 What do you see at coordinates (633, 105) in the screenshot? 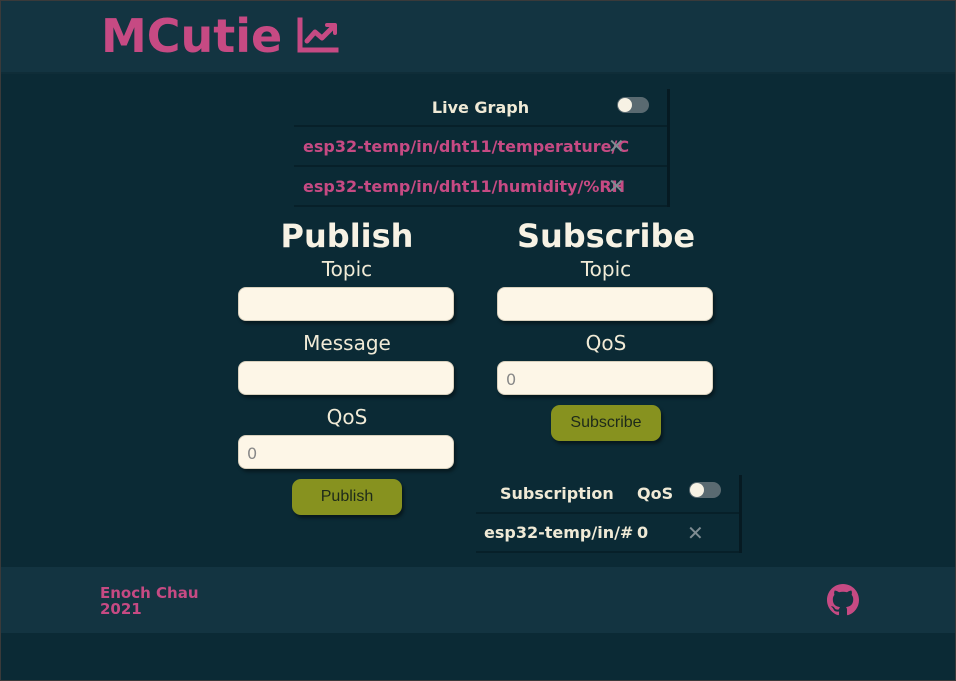
I see `live-graph-toggle` at bounding box center [633, 105].